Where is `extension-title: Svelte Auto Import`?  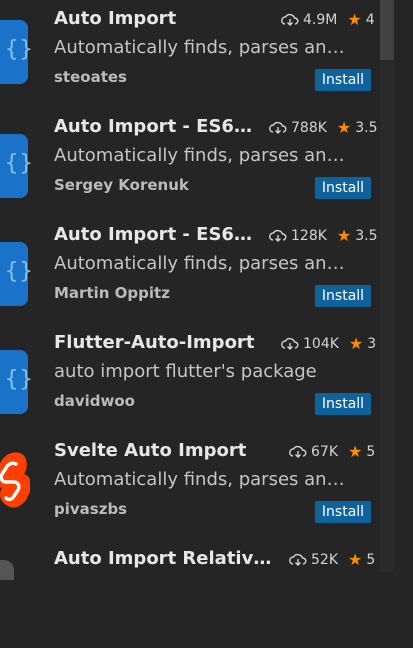
extension-title: Svelte Auto Import is located at coordinates (150, 450).